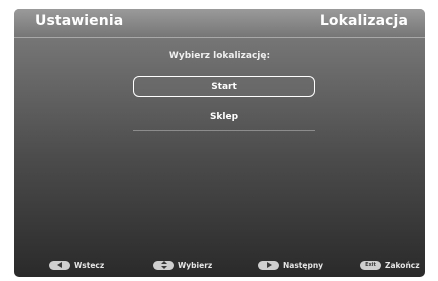  I want to click on hint-select-label: Wybierz, so click(195, 265).